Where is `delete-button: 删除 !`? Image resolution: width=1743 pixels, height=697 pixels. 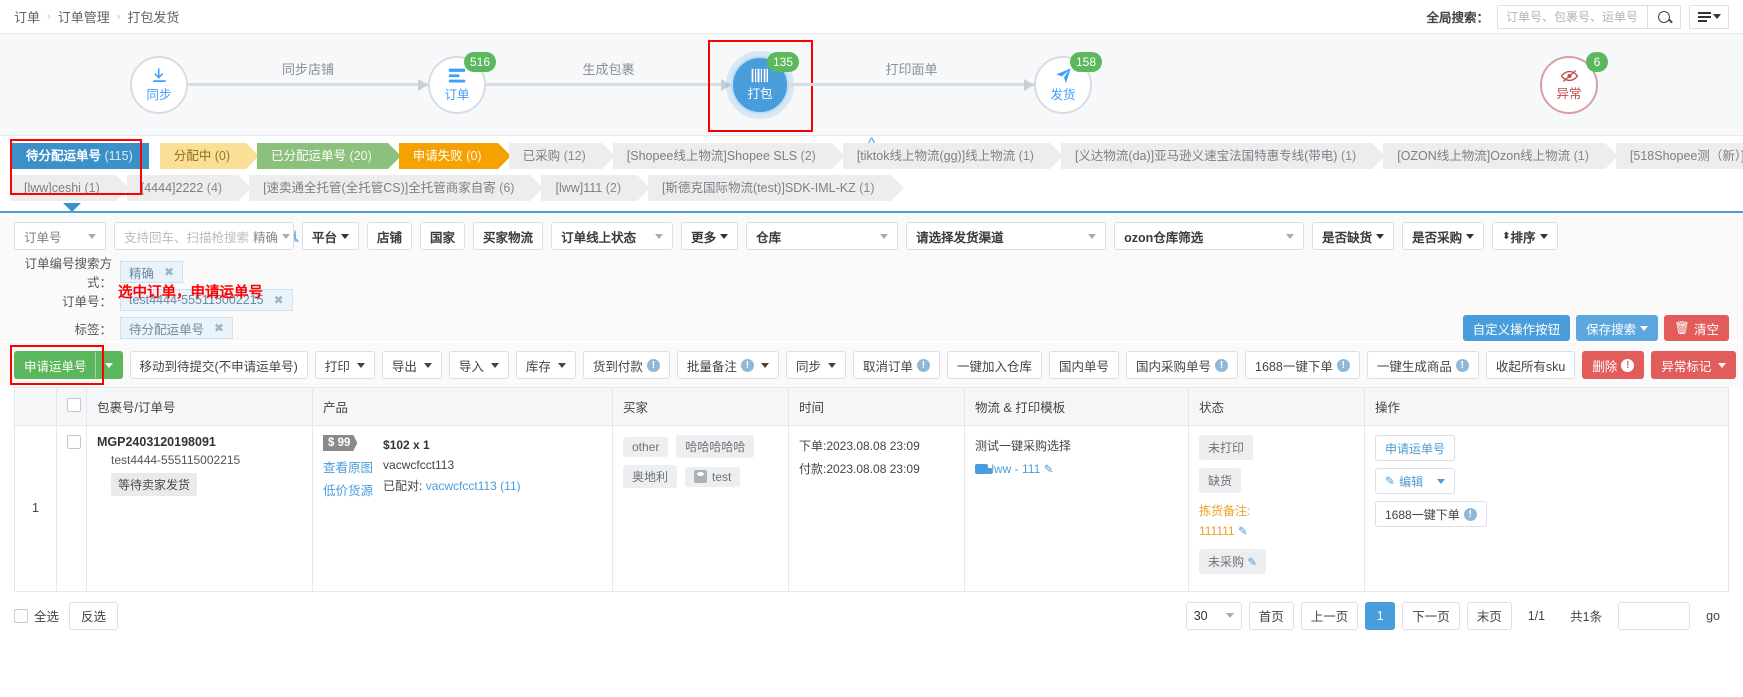 delete-button: 删除 ! is located at coordinates (1613, 365).